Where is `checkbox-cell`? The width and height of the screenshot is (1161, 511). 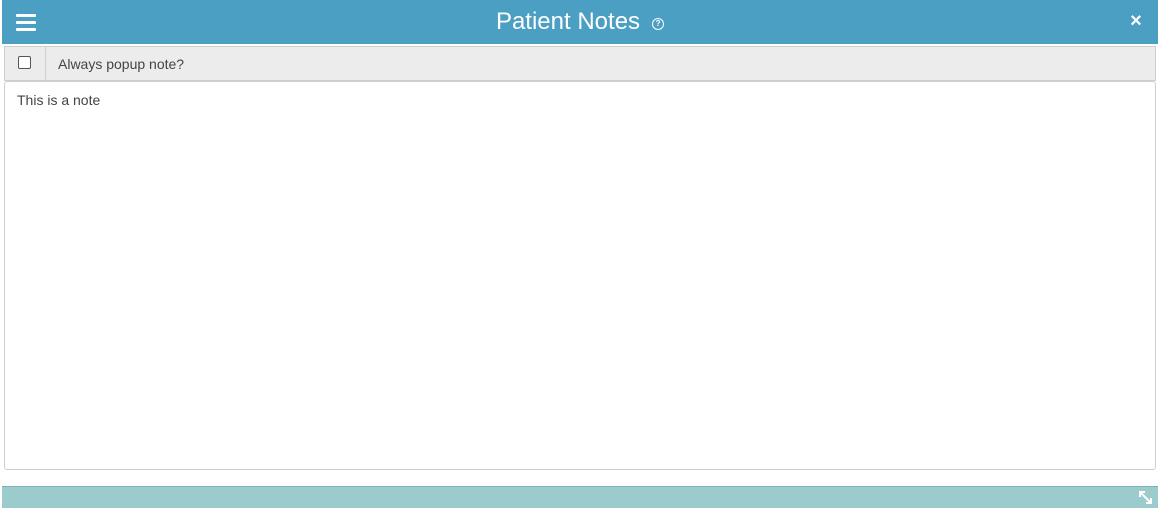 checkbox-cell is located at coordinates (25, 63).